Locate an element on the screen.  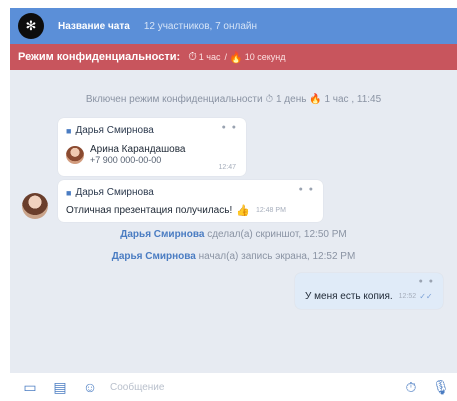
thumbs-up-icon: 👍 is located at coordinates (243, 211).